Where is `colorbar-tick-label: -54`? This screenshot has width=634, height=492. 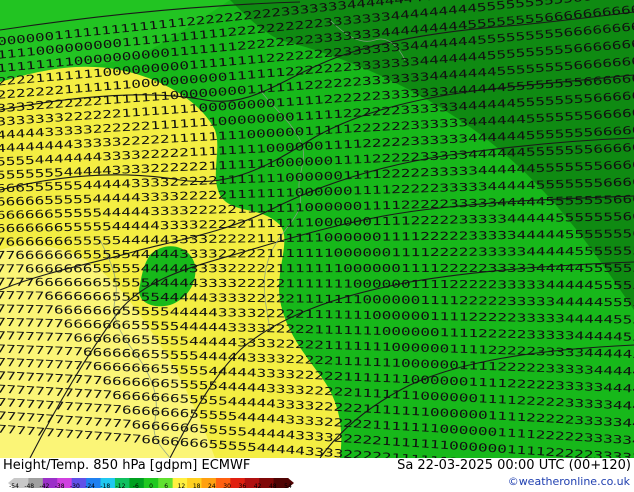 colorbar-tick-label: -54 is located at coordinates (14, 486).